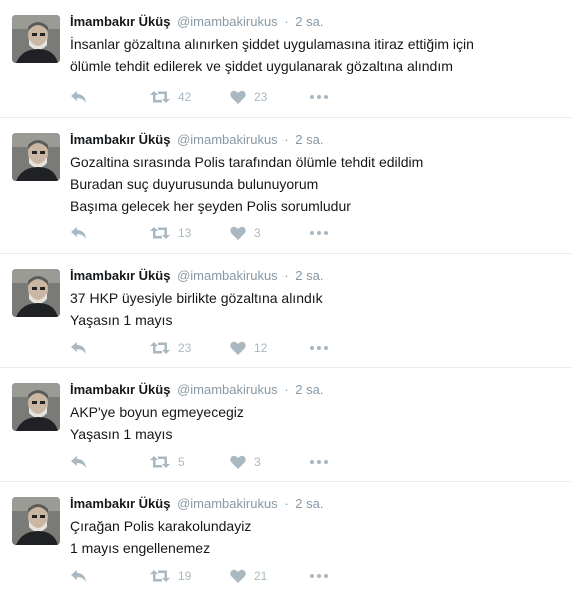 The height and width of the screenshot is (591, 571). Describe the element at coordinates (261, 97) in the screenshot. I see `like-count: 23` at that location.